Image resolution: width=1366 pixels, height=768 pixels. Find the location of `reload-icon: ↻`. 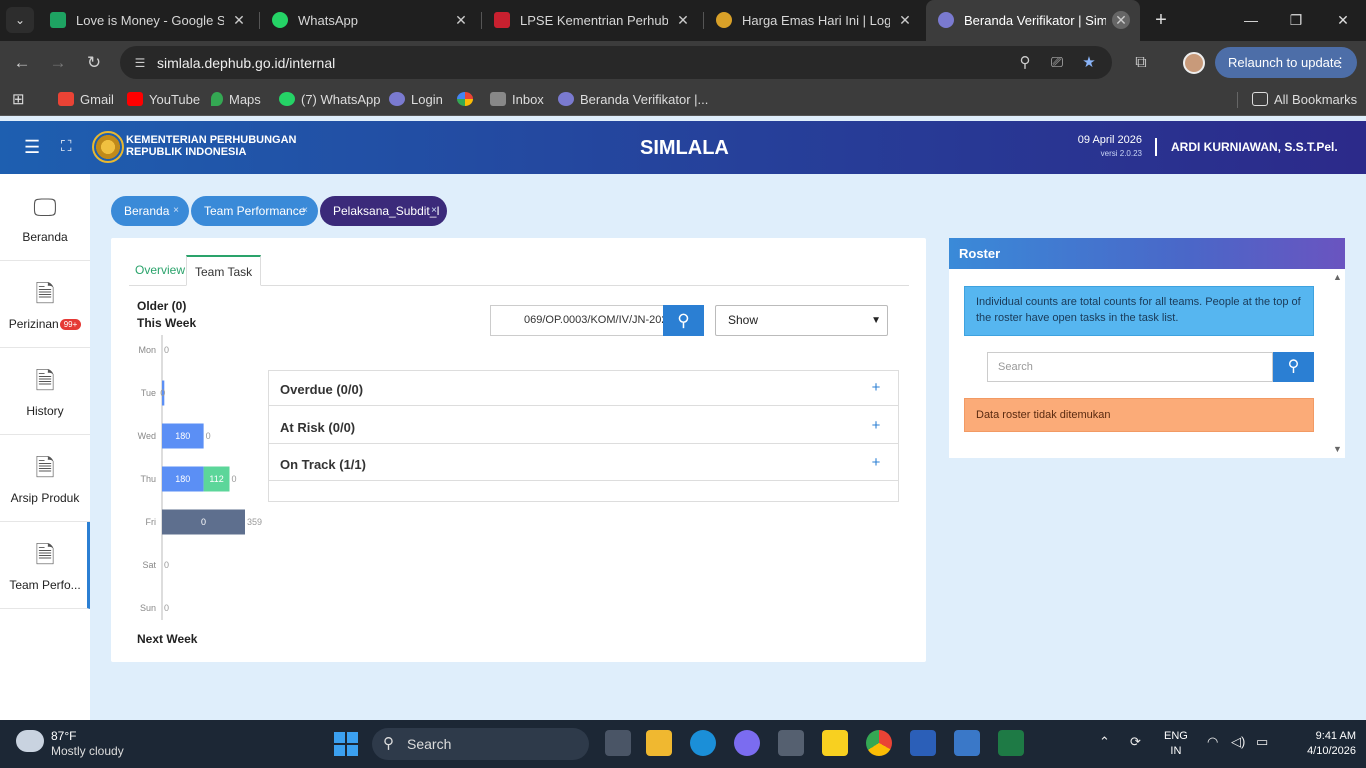

reload-icon: ↻ is located at coordinates (94, 63).